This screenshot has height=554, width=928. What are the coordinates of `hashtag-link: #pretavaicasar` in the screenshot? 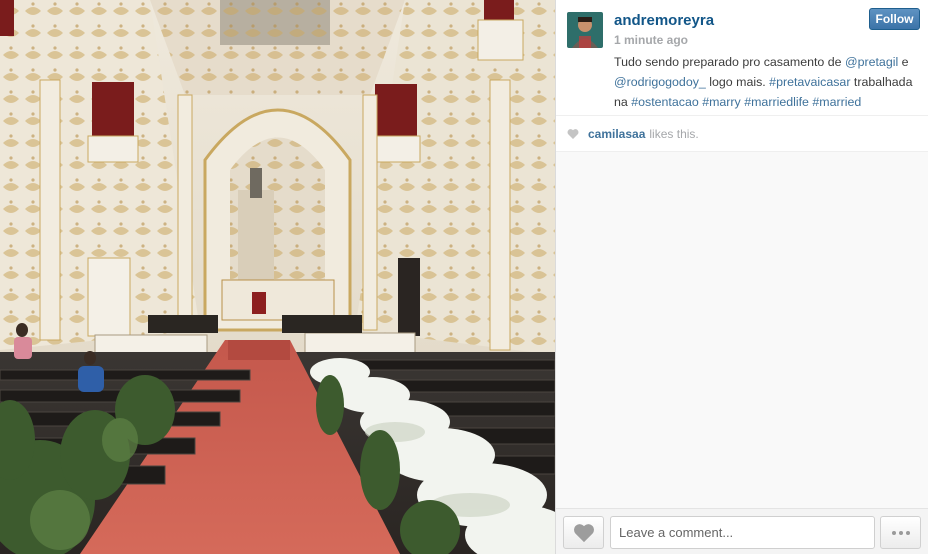 It's located at (809, 82).